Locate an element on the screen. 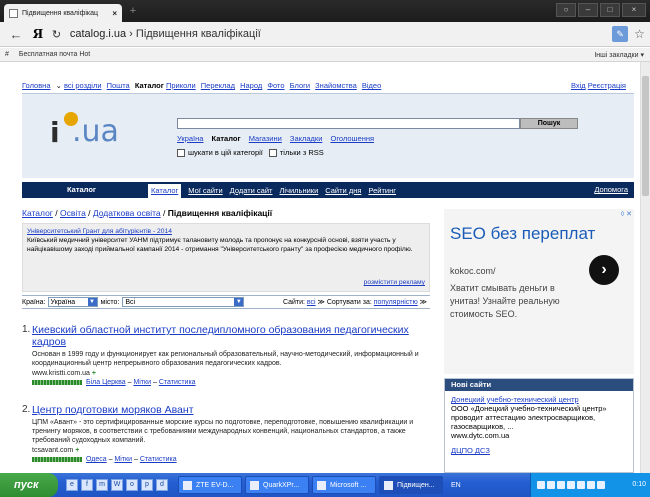 This screenshot has width=650, height=497. menu-dating: Знайомства is located at coordinates (336, 85).